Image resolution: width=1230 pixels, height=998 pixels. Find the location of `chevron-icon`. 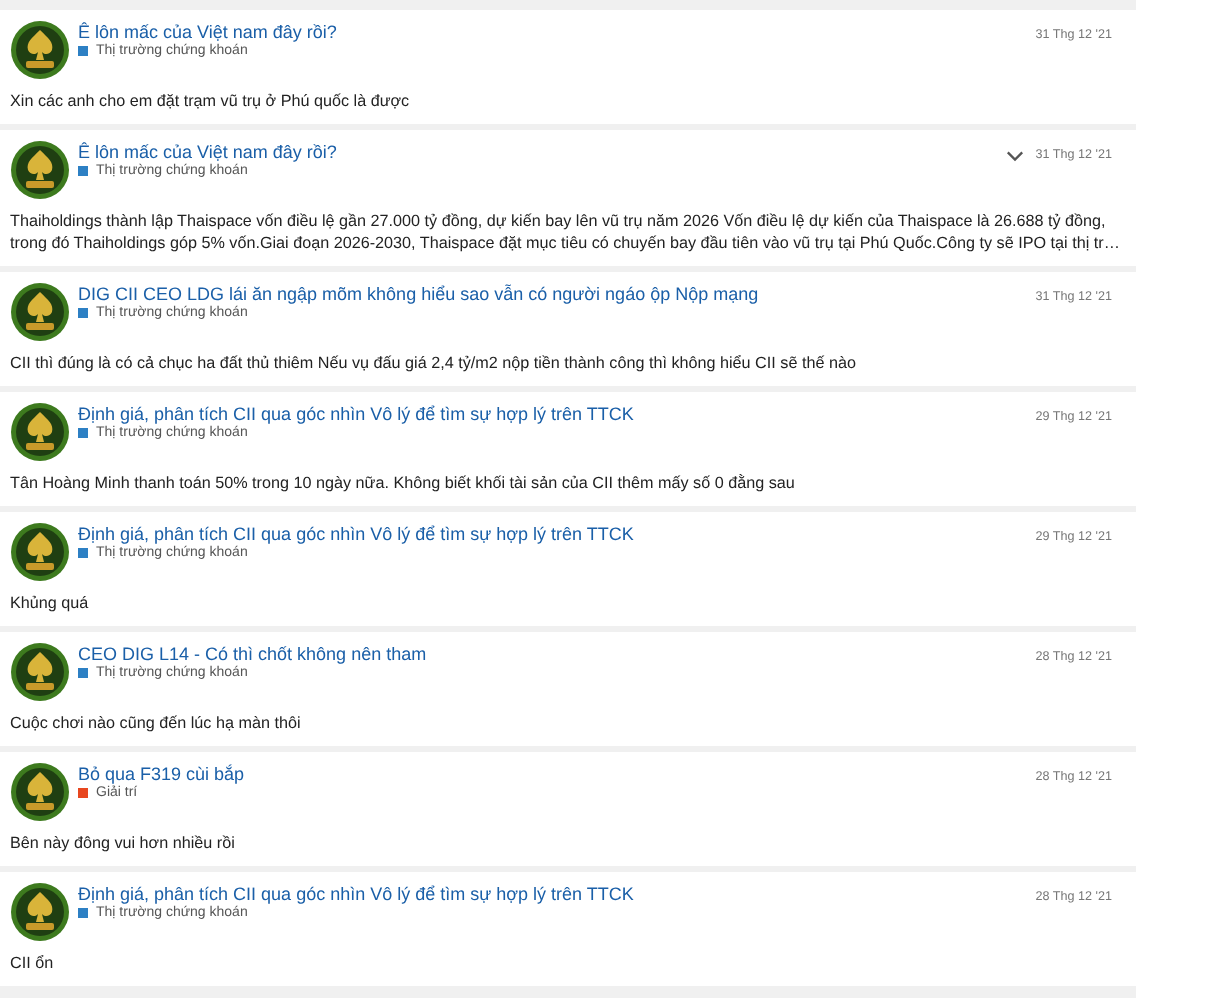

chevron-icon is located at coordinates (1014, 155).